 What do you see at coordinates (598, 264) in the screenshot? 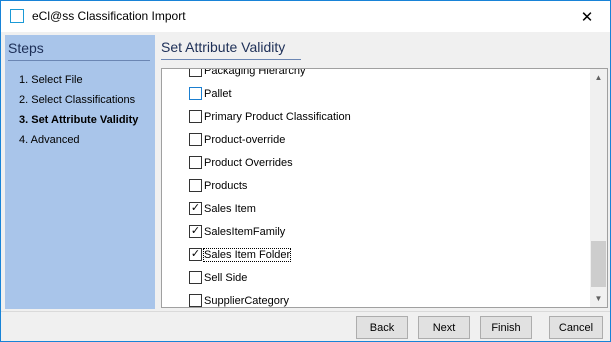
I see `scrollbar-thumb` at bounding box center [598, 264].